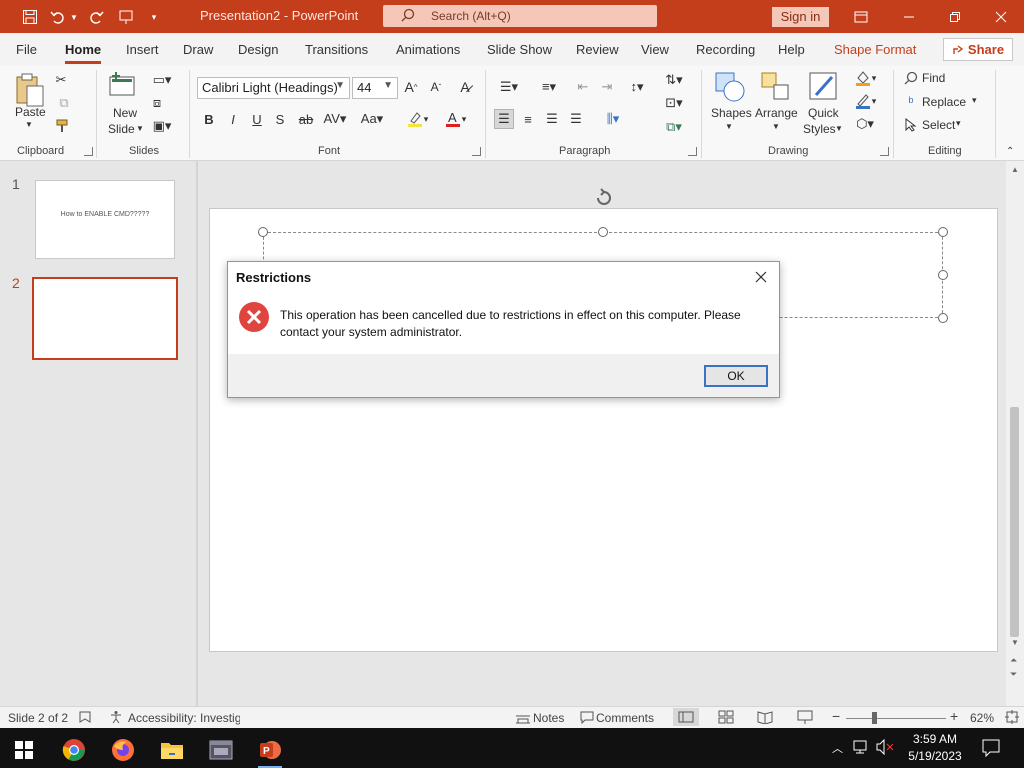 The image size is (1024, 768). I want to click on quick-styles-label-1: Quick, so click(823, 113).